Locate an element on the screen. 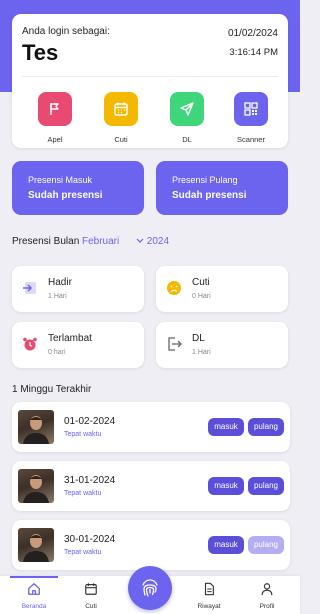 The width and height of the screenshot is (320, 614). presensi-pulang-card: Presensi Pulang Sudah presensi is located at coordinates (222, 188).